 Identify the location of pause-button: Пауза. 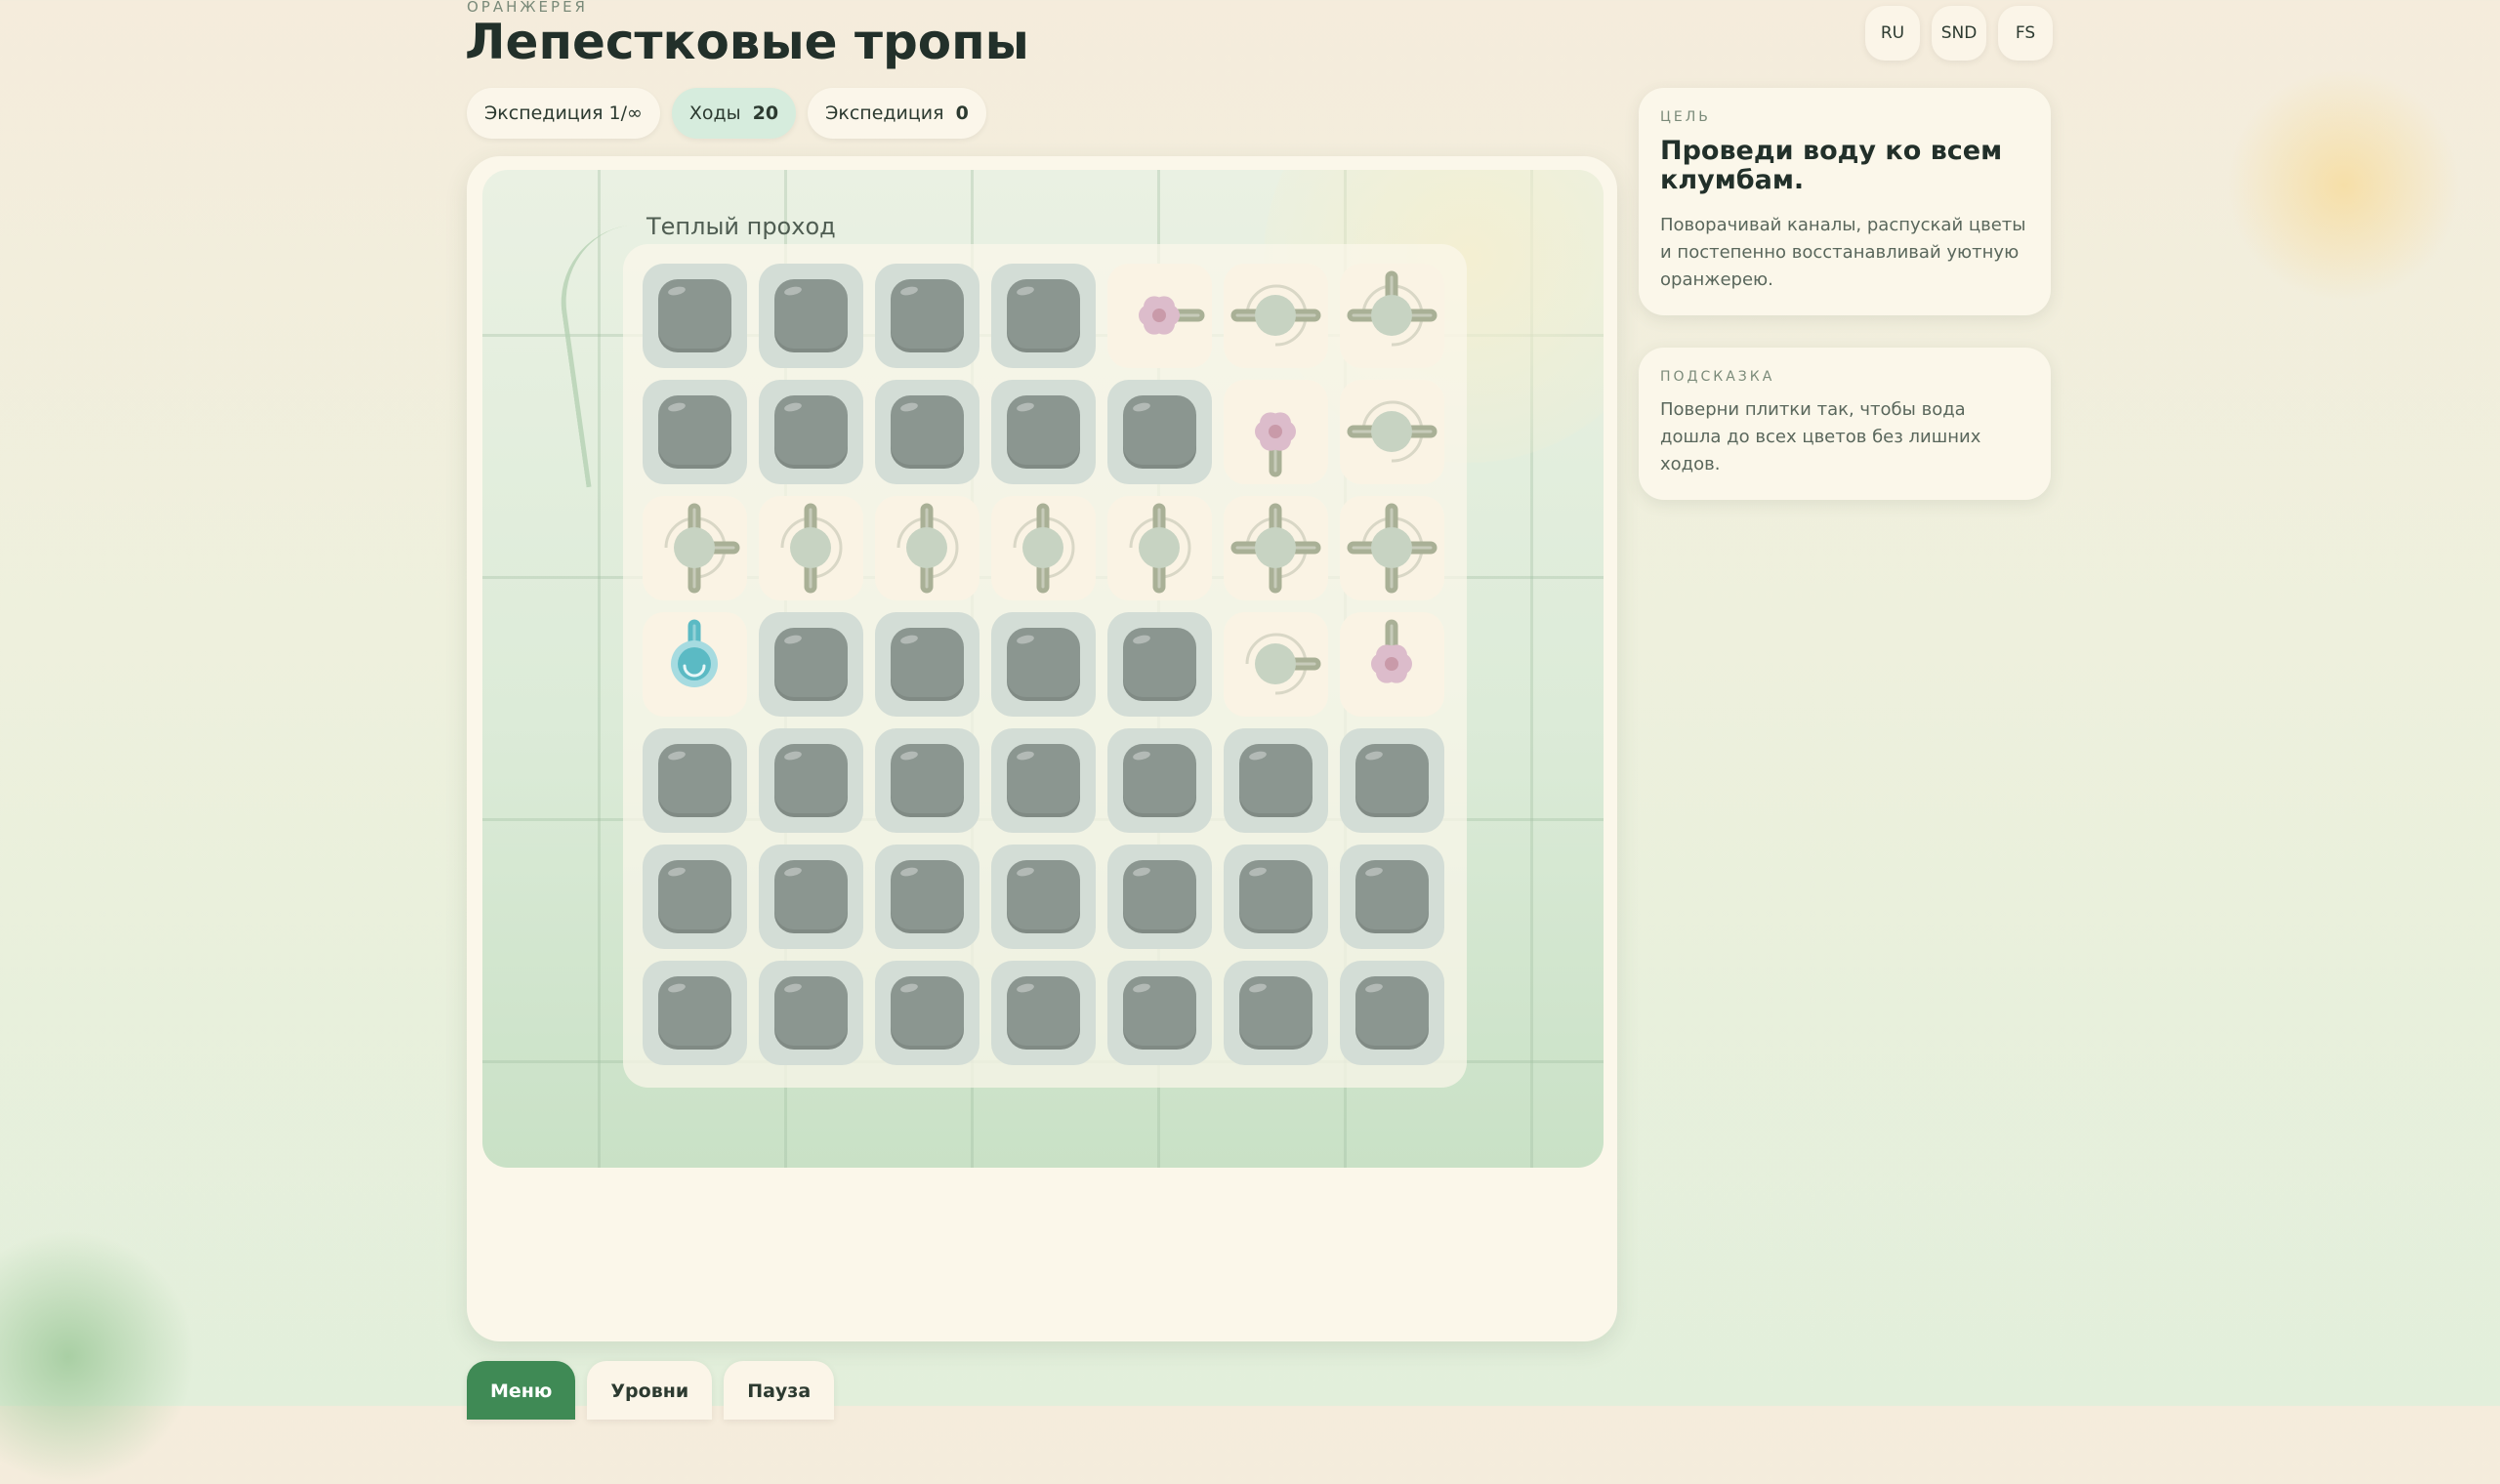
(779, 1391).